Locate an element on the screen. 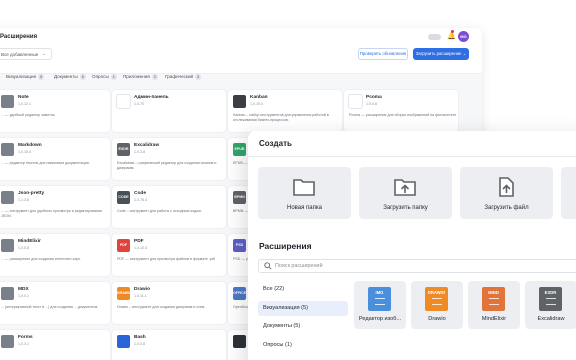  tab-documents: Документы 5 is located at coordinates (70, 77).